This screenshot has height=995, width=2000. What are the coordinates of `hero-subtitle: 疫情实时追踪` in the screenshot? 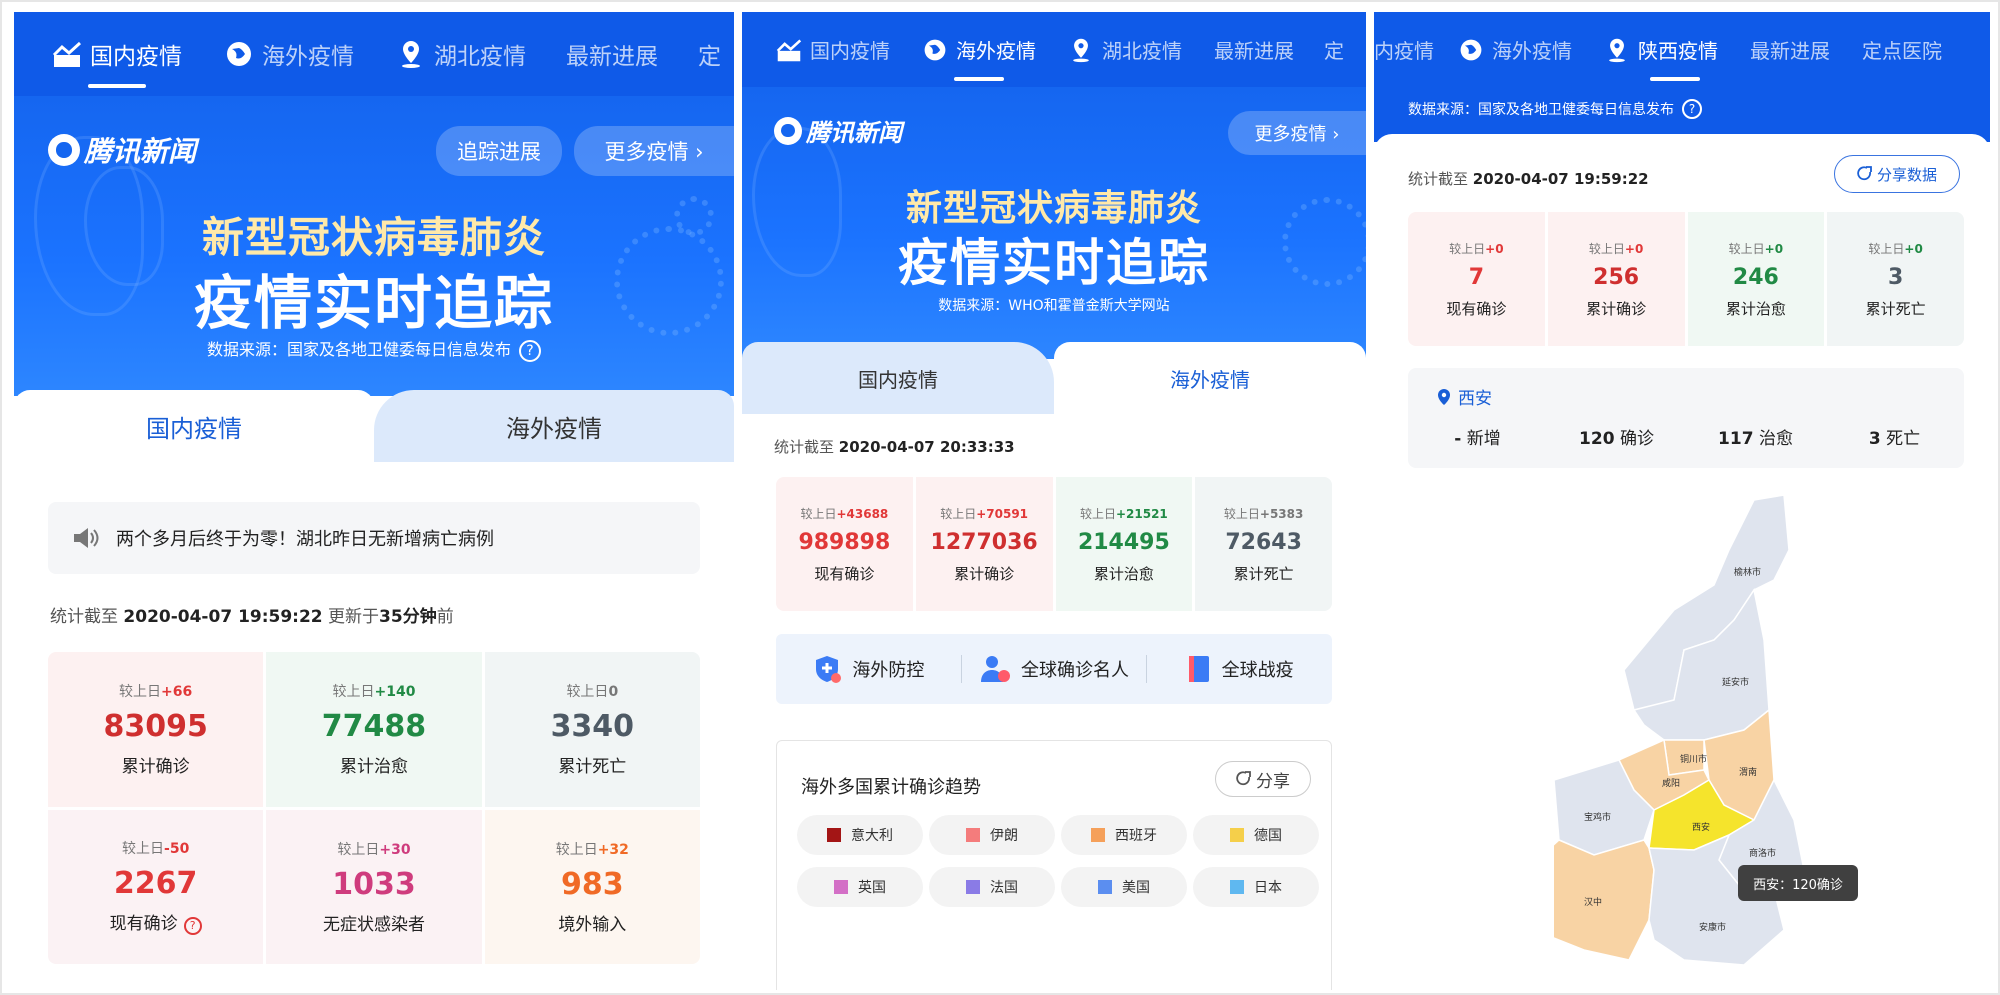 It's located at (373, 303).